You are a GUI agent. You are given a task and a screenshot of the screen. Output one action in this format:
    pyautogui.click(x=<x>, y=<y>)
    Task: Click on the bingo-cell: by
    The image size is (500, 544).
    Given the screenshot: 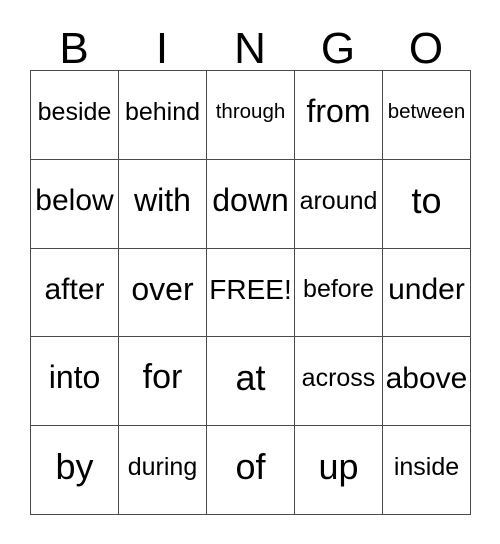 What is the action you would take?
    pyautogui.click(x=75, y=470)
    